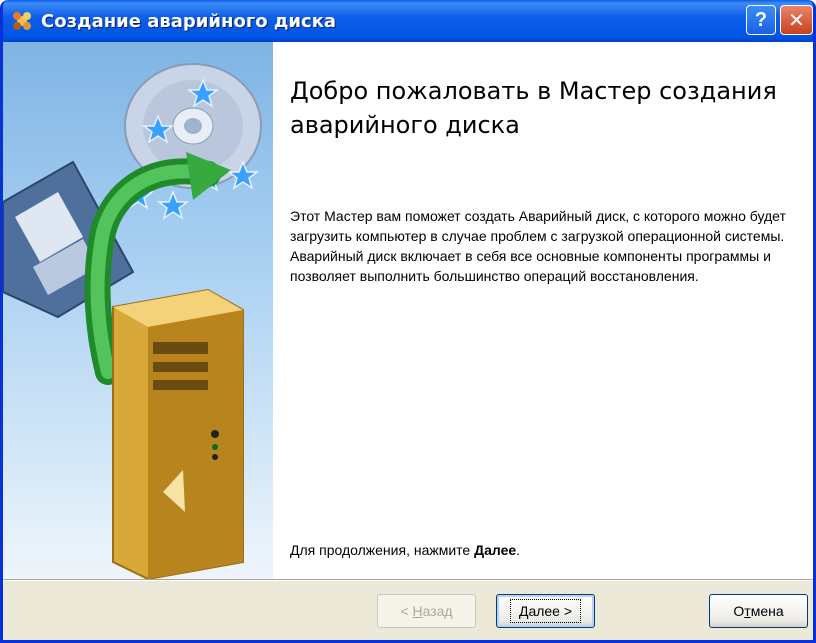  I want to click on cancel-button-label: Отмена, so click(758, 611).